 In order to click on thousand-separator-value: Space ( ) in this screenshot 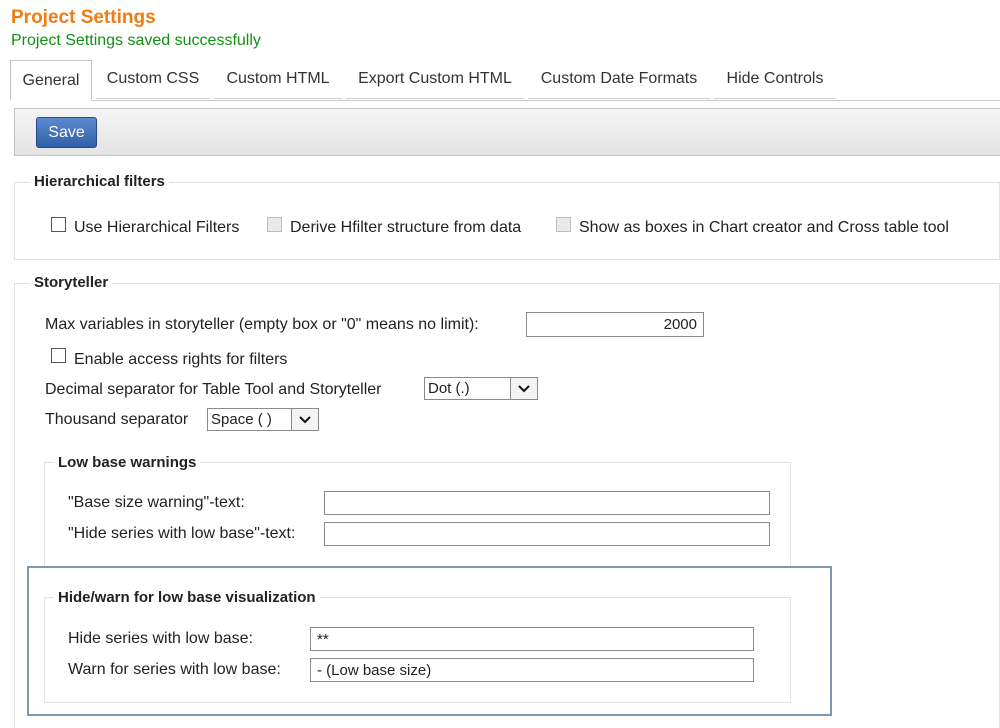, I will do `click(241, 419)`.